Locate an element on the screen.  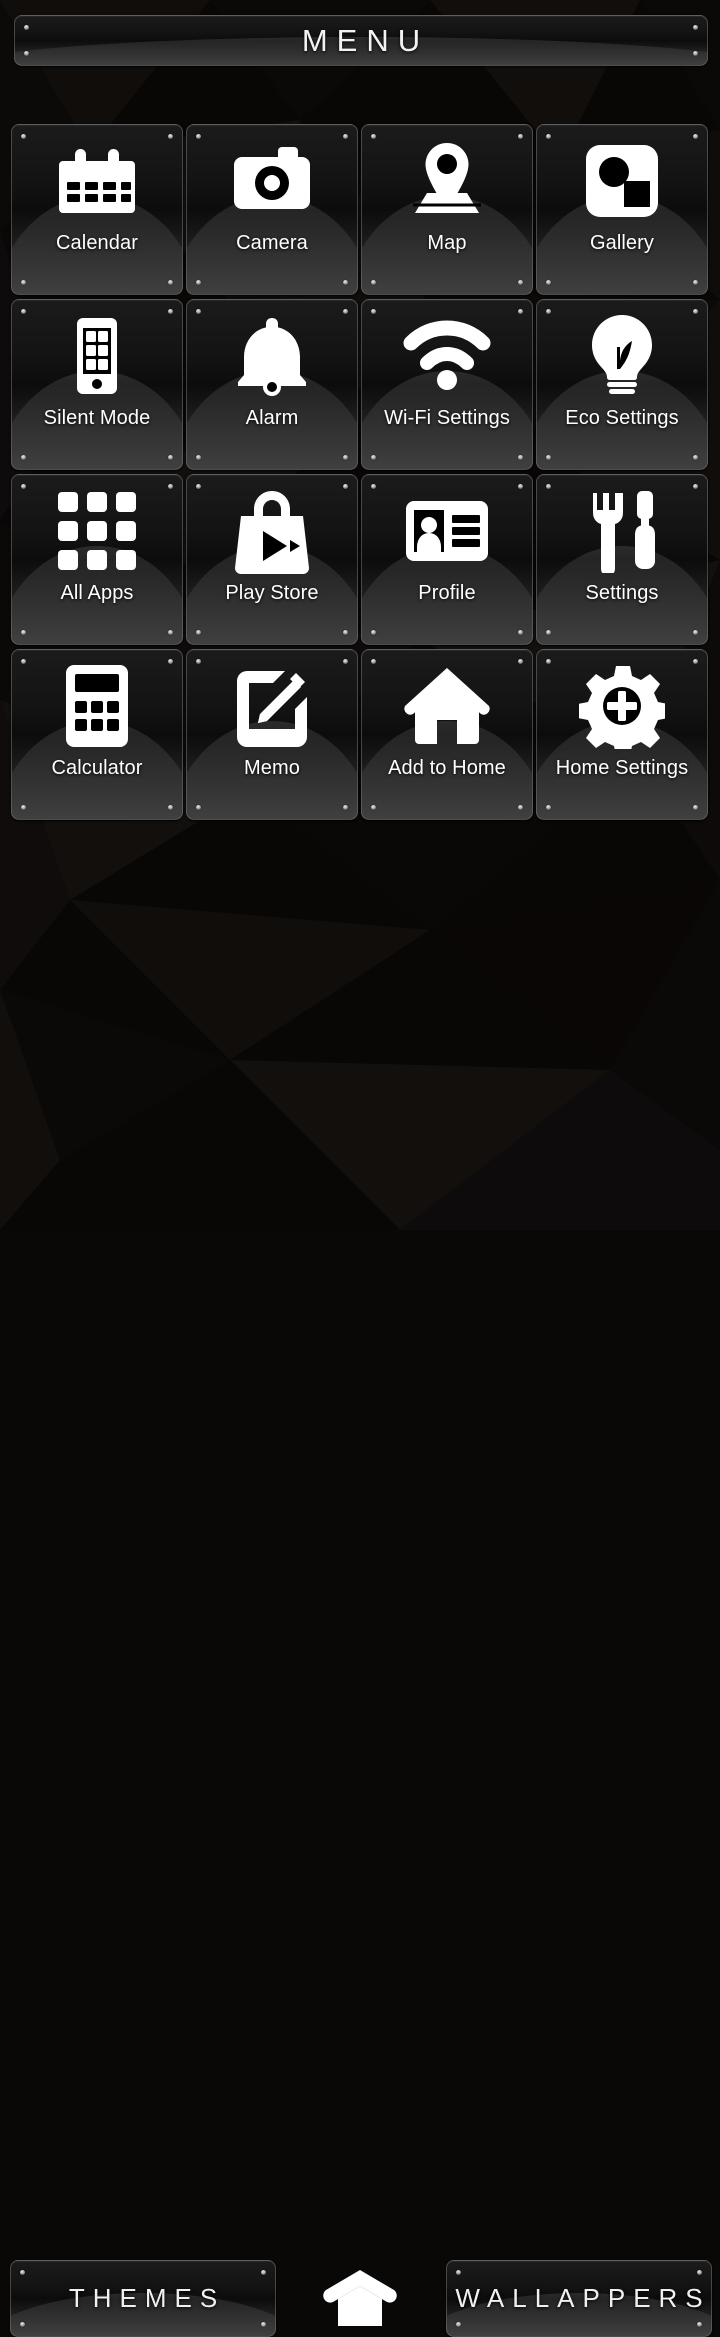
app-tile-gallery: Gallery is located at coordinates (622, 209).